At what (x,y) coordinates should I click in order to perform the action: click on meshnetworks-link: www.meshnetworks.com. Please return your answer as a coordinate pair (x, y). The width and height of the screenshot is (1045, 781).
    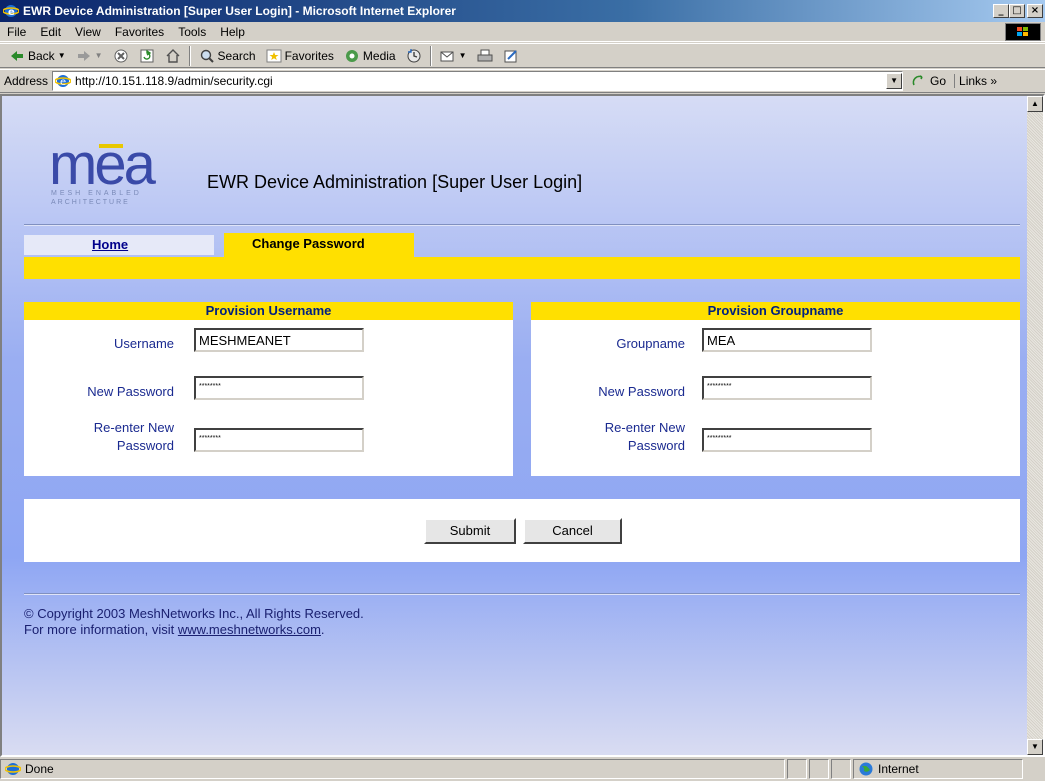
    Looking at the image, I should click on (249, 629).